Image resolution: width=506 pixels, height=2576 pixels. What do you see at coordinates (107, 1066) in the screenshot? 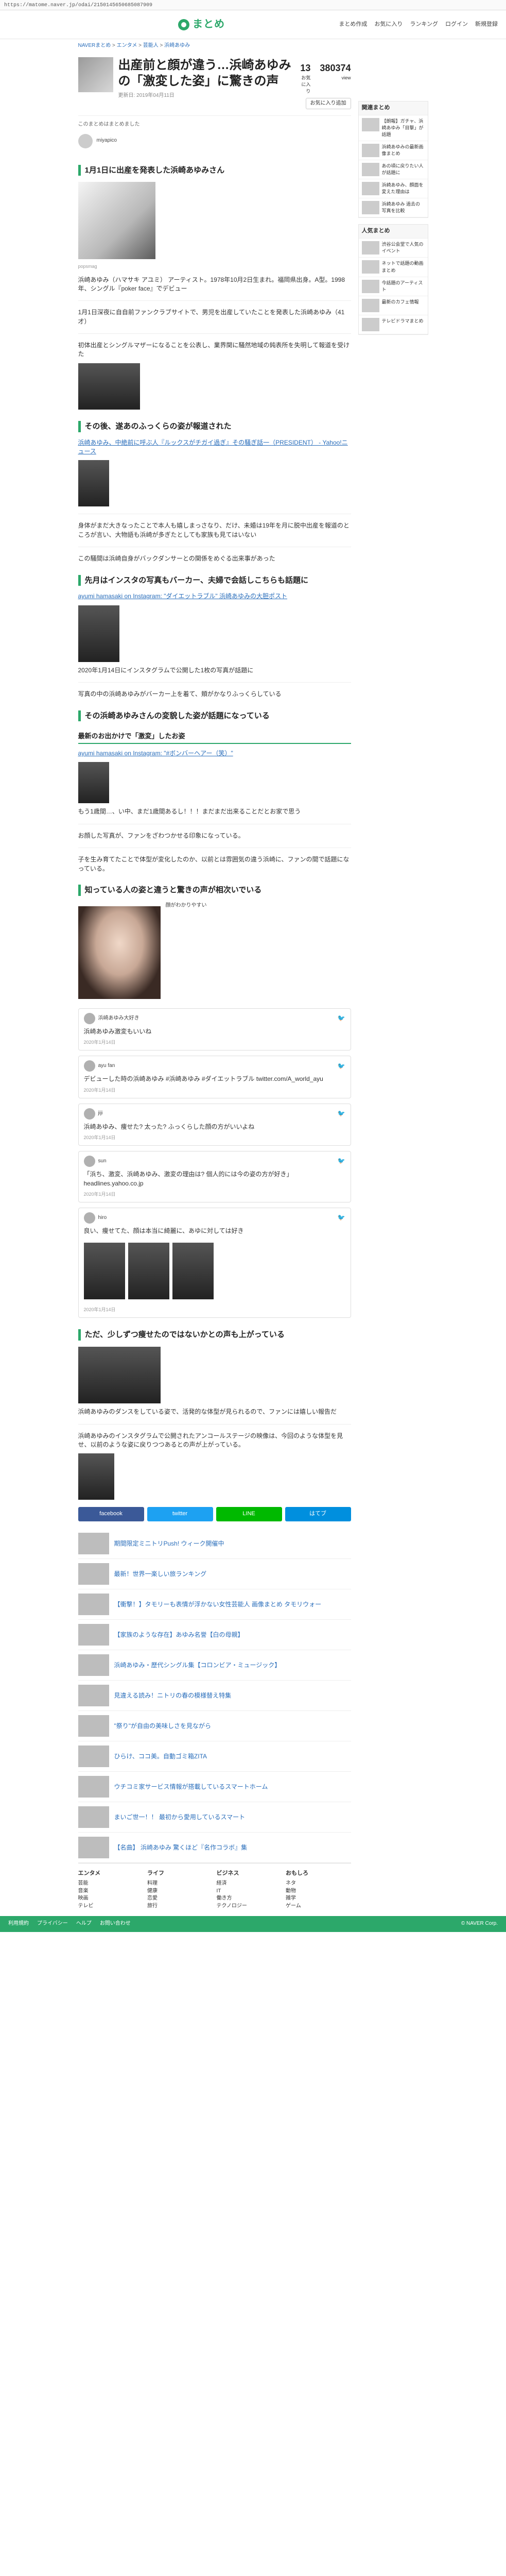
I see `tweet-user: ayu fan` at bounding box center [107, 1066].